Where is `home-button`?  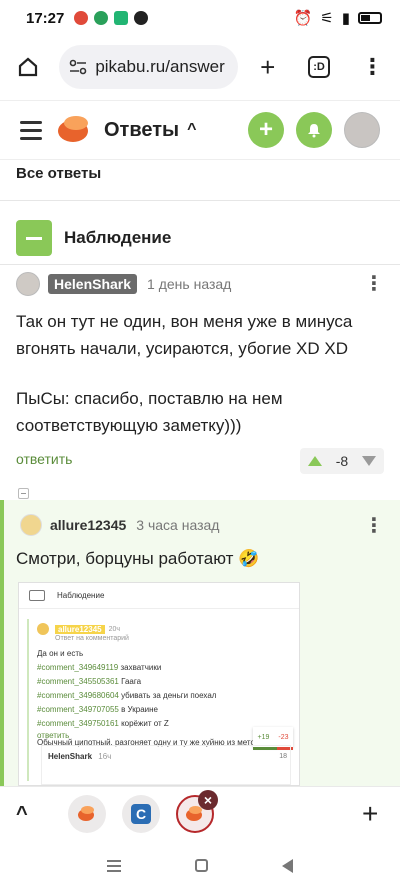 home-button is located at coordinates (27, 67).